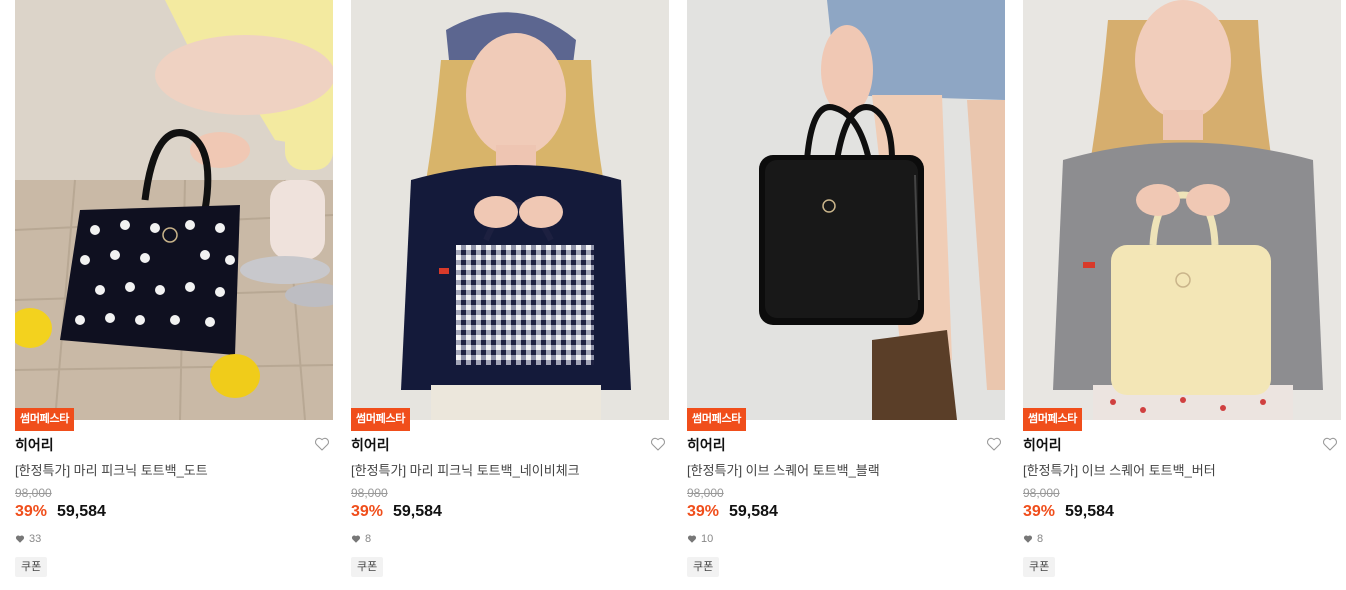 The image size is (1346, 590). I want to click on like-count-value: 33, so click(35, 539).